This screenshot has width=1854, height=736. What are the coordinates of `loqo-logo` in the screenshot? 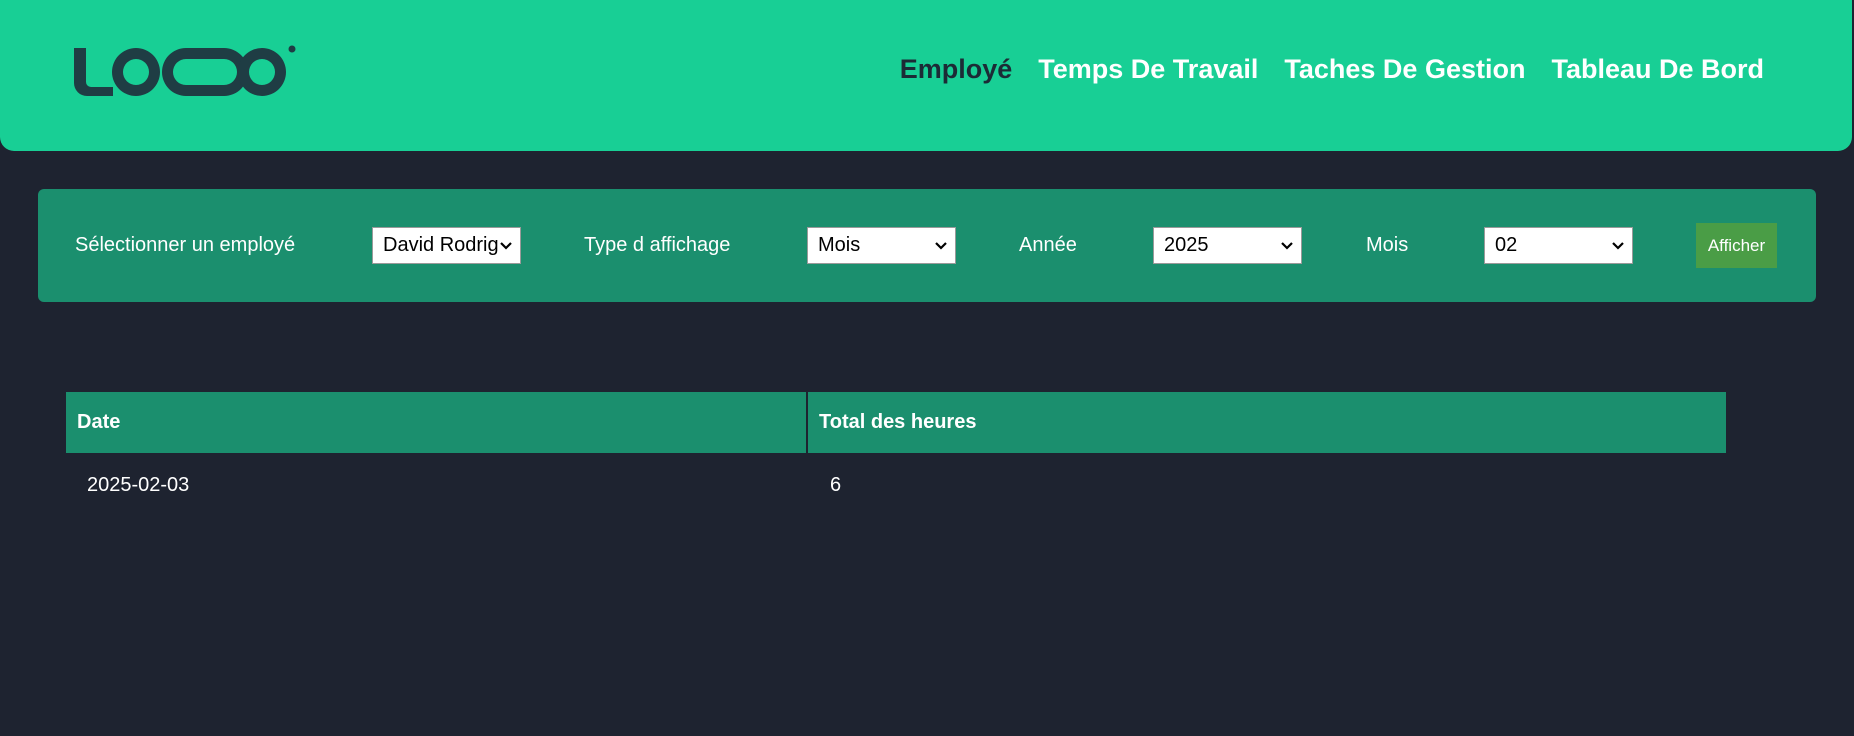 It's located at (185, 70).